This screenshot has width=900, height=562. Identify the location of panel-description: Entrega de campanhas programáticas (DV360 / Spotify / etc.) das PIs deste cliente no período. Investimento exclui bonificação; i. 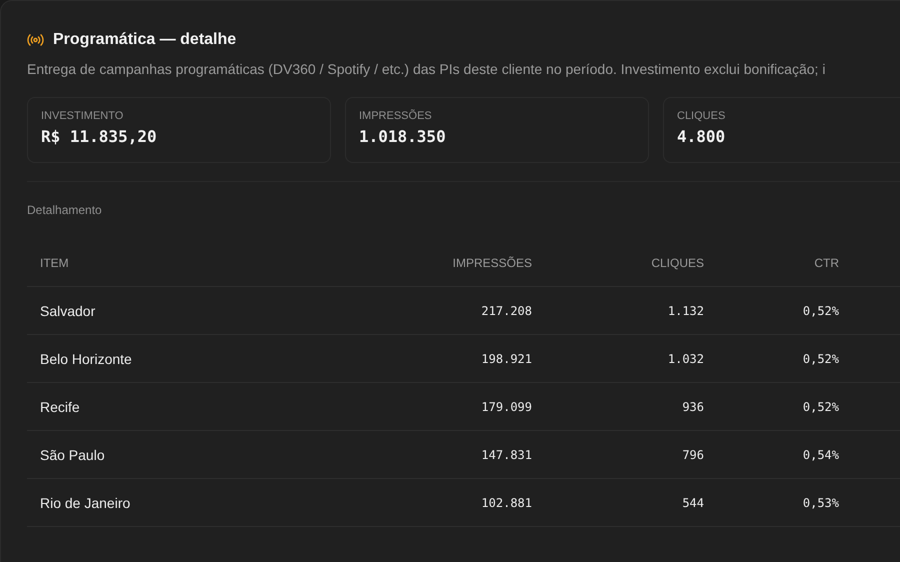
(426, 69).